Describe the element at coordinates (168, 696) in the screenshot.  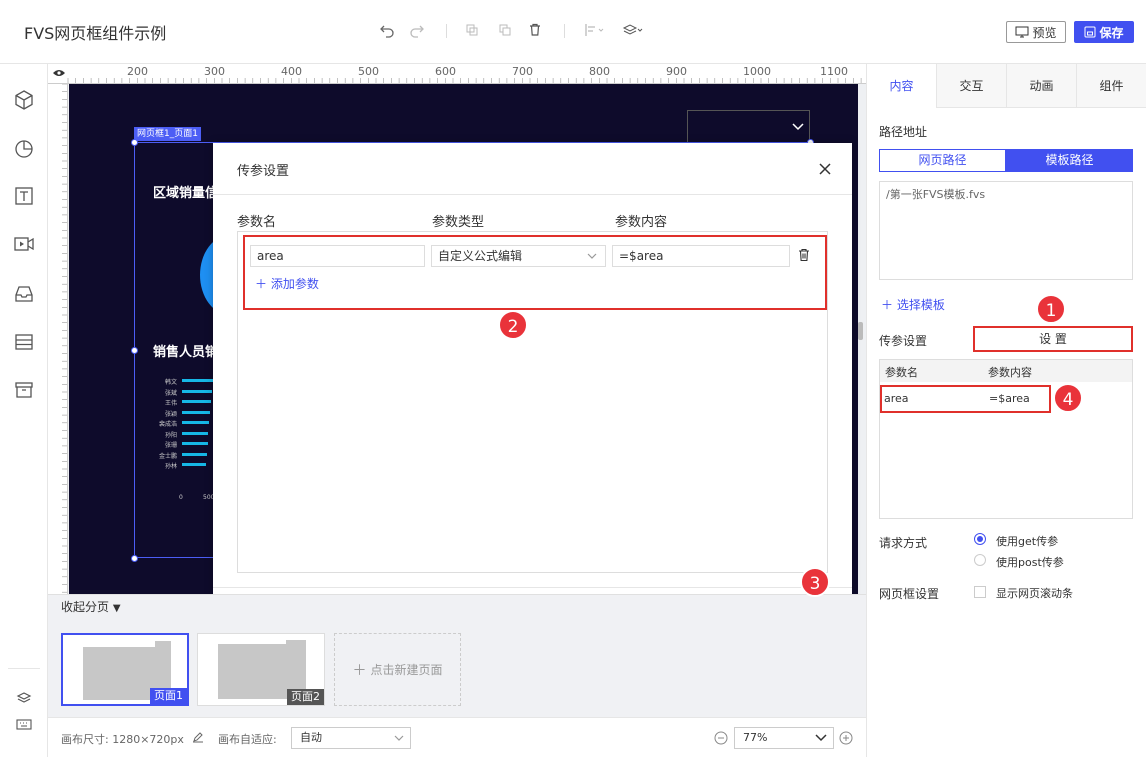
I see `page-label: 页面1` at that location.